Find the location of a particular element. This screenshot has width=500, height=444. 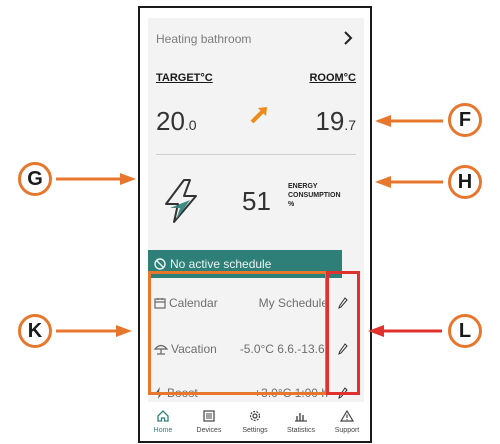

energy-consumption-label: ENERGY CONSUMPTION % is located at coordinates (314, 195).